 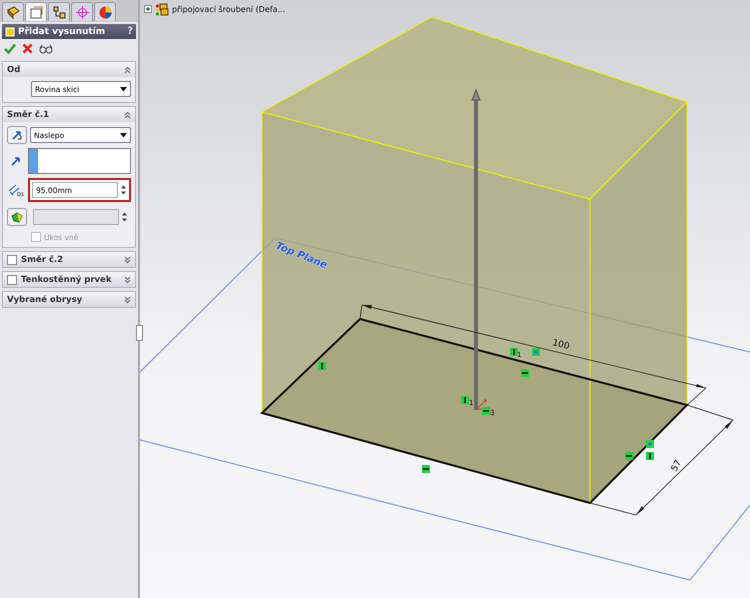 What do you see at coordinates (46, 49) in the screenshot?
I see `preview-glasses-icon` at bounding box center [46, 49].